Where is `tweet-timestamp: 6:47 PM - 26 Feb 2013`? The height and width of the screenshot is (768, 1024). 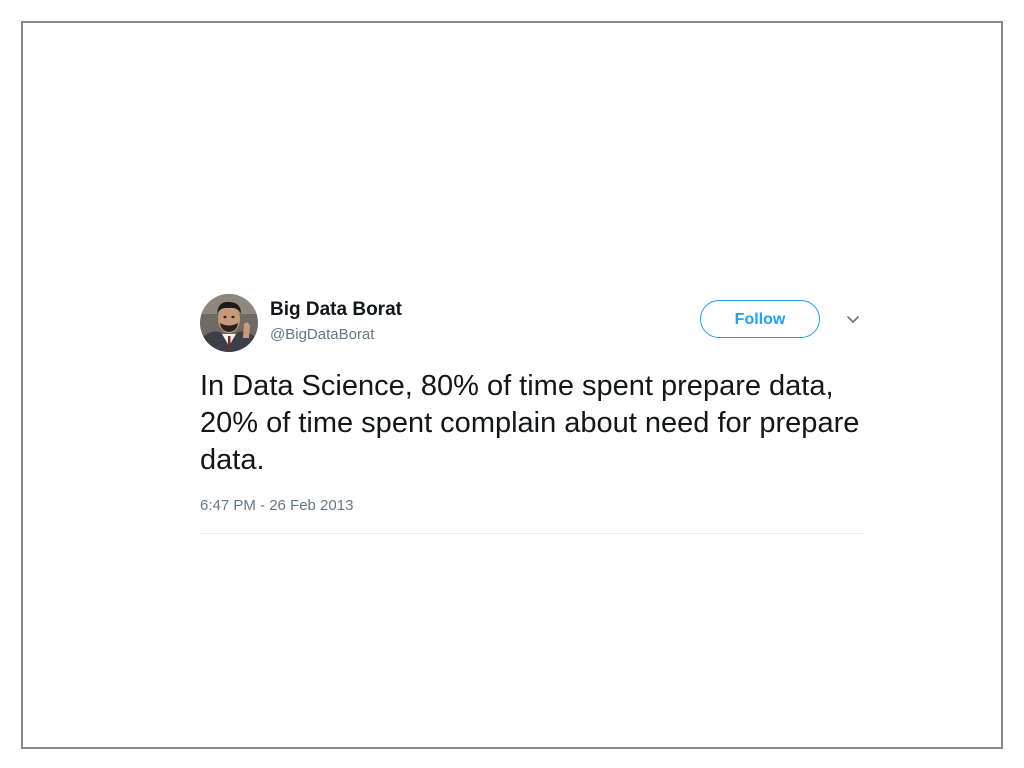
tweet-timestamp: 6:47 PM - 26 Feb 2013 is located at coordinates (276, 505).